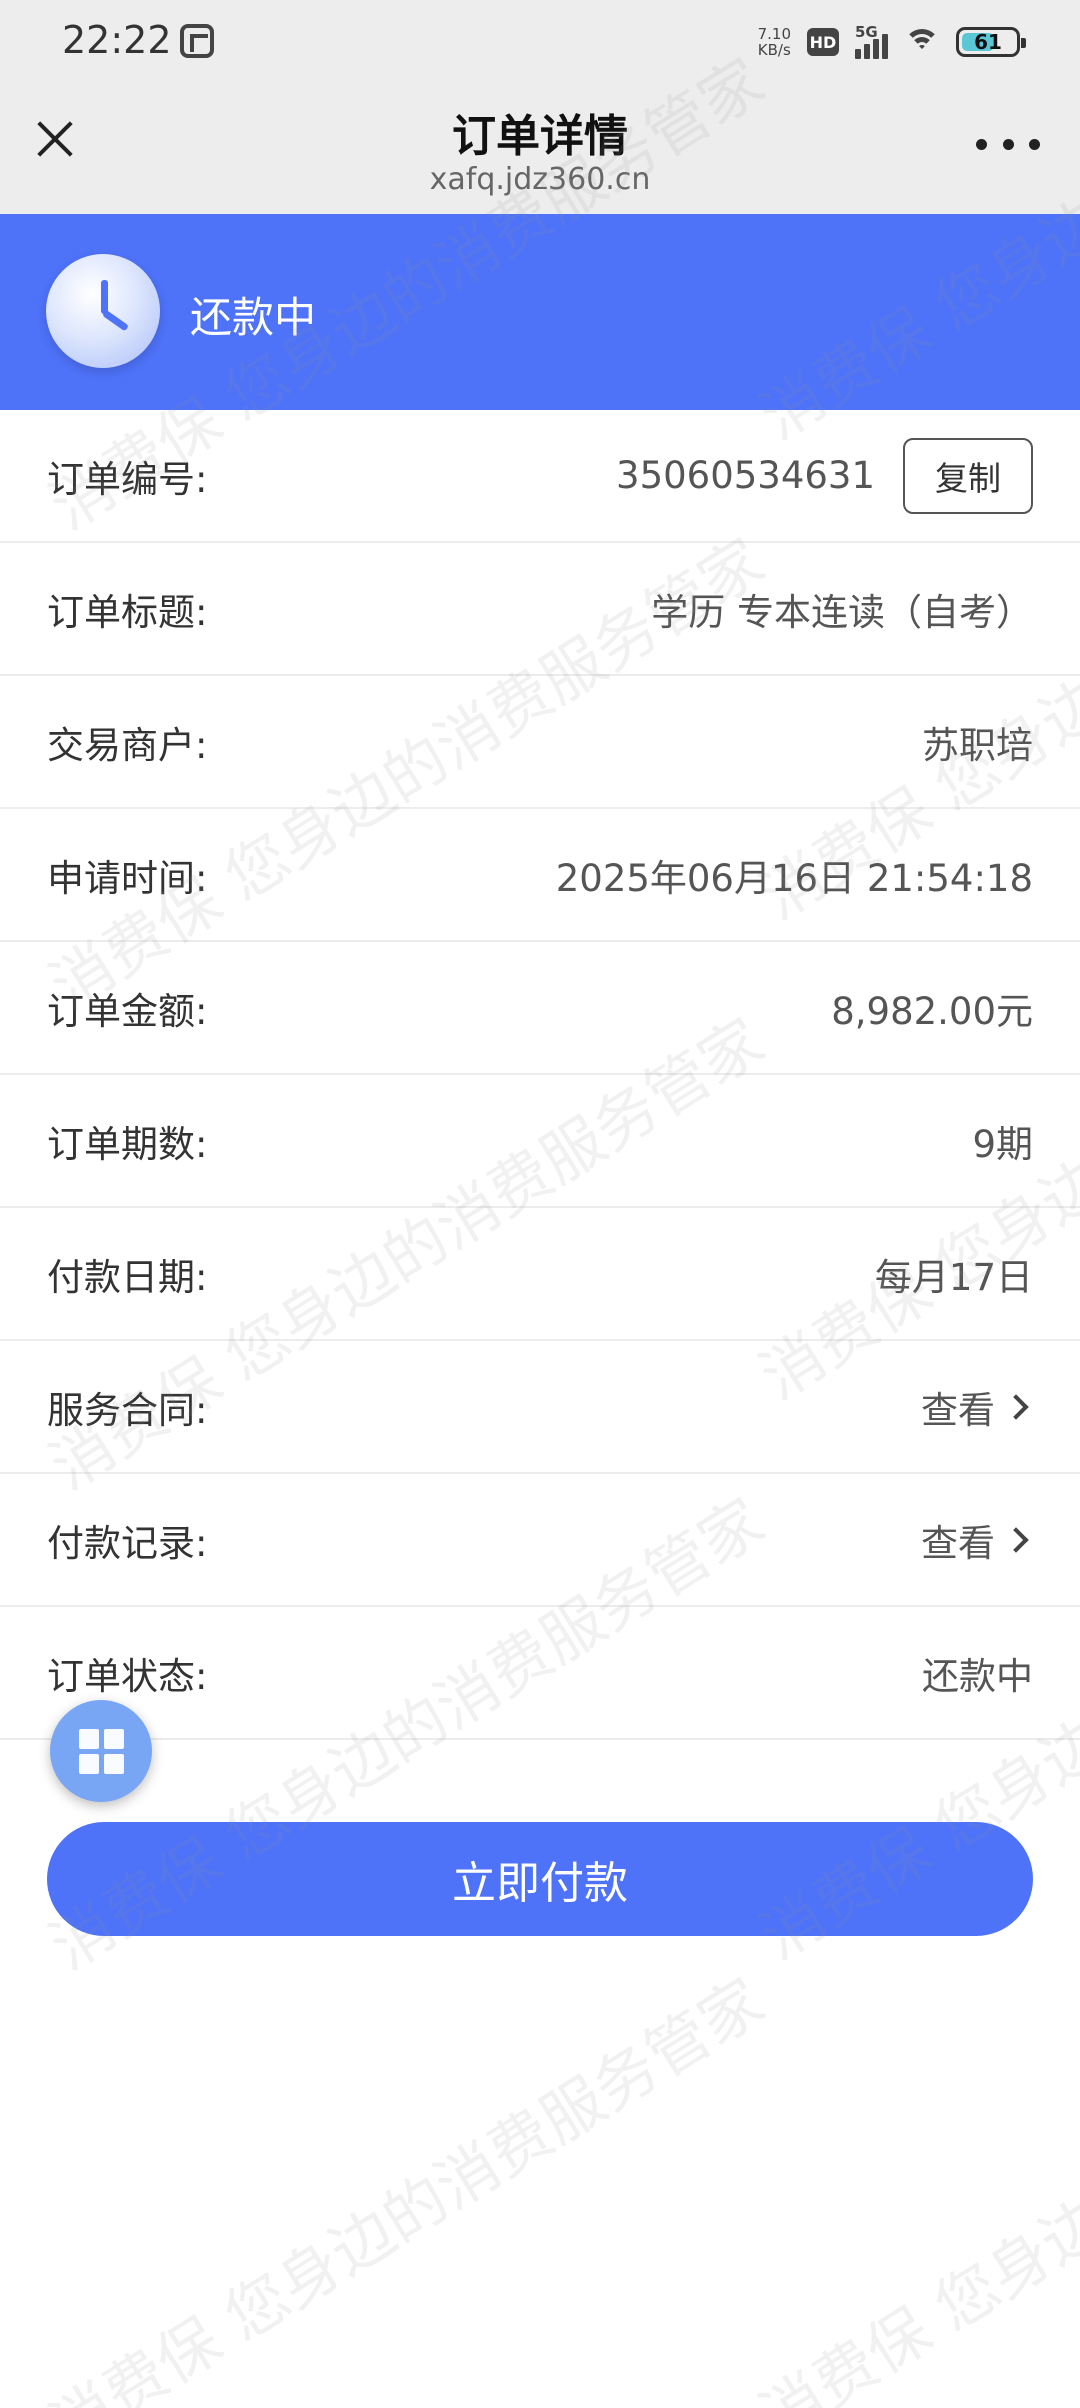 The height and width of the screenshot is (2408, 1080). What do you see at coordinates (953, 1277) in the screenshot?
I see `pay-date-value: 每月17日` at bounding box center [953, 1277].